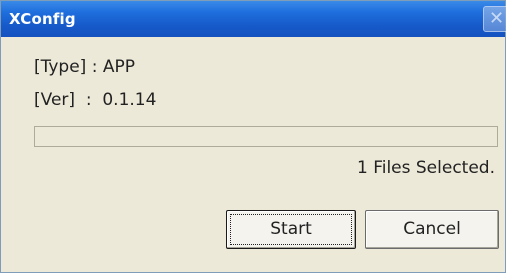  I want to click on close-icon: ✕, so click(497, 18).